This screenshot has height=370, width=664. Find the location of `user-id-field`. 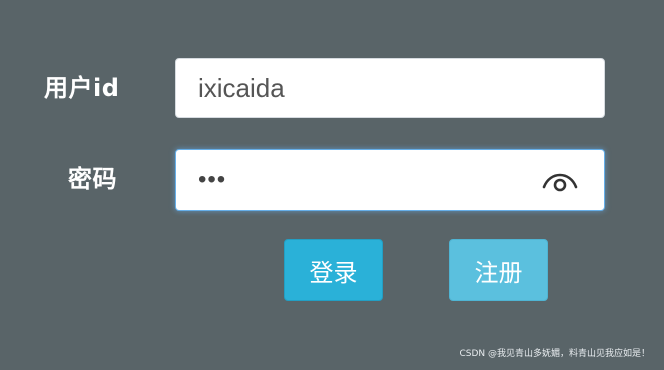

user-id-field is located at coordinates (390, 88).